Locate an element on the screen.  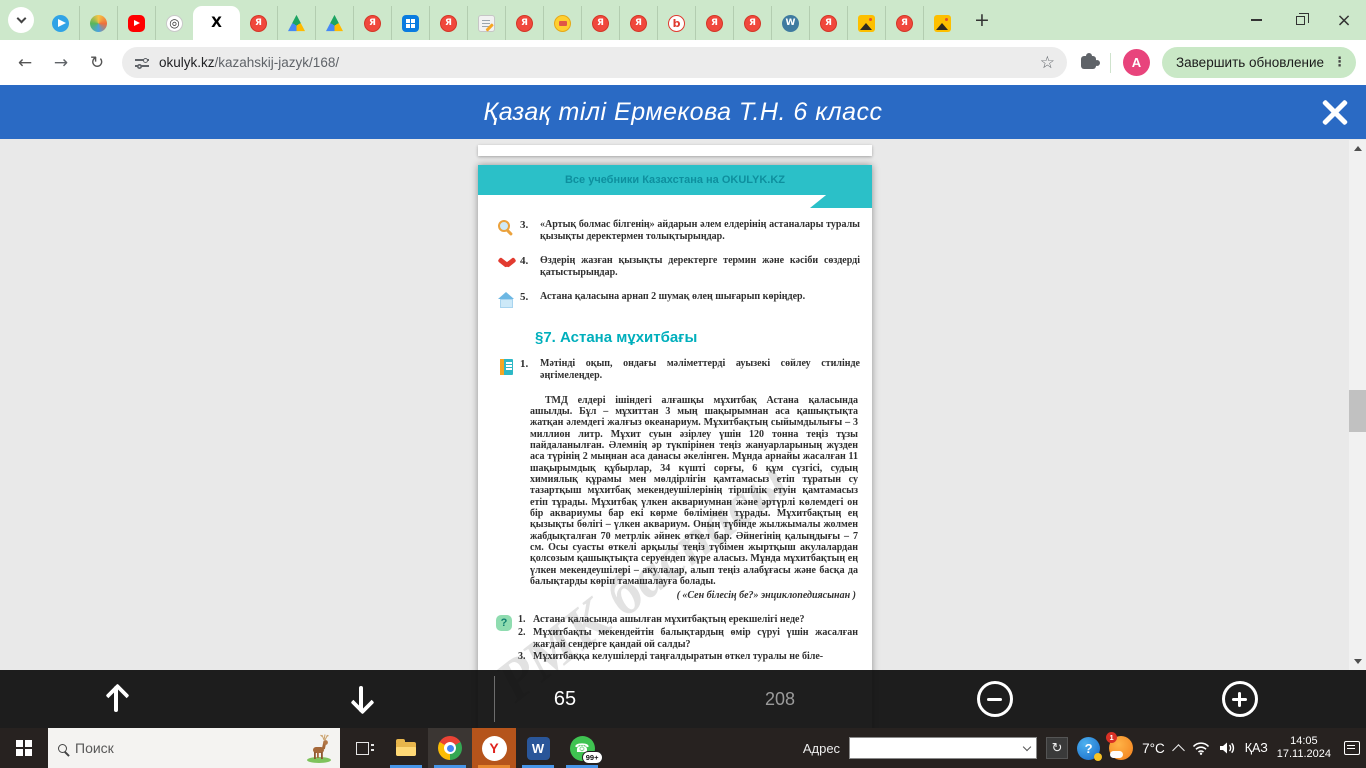
current-page-number: 65 is located at coordinates (565, 699).